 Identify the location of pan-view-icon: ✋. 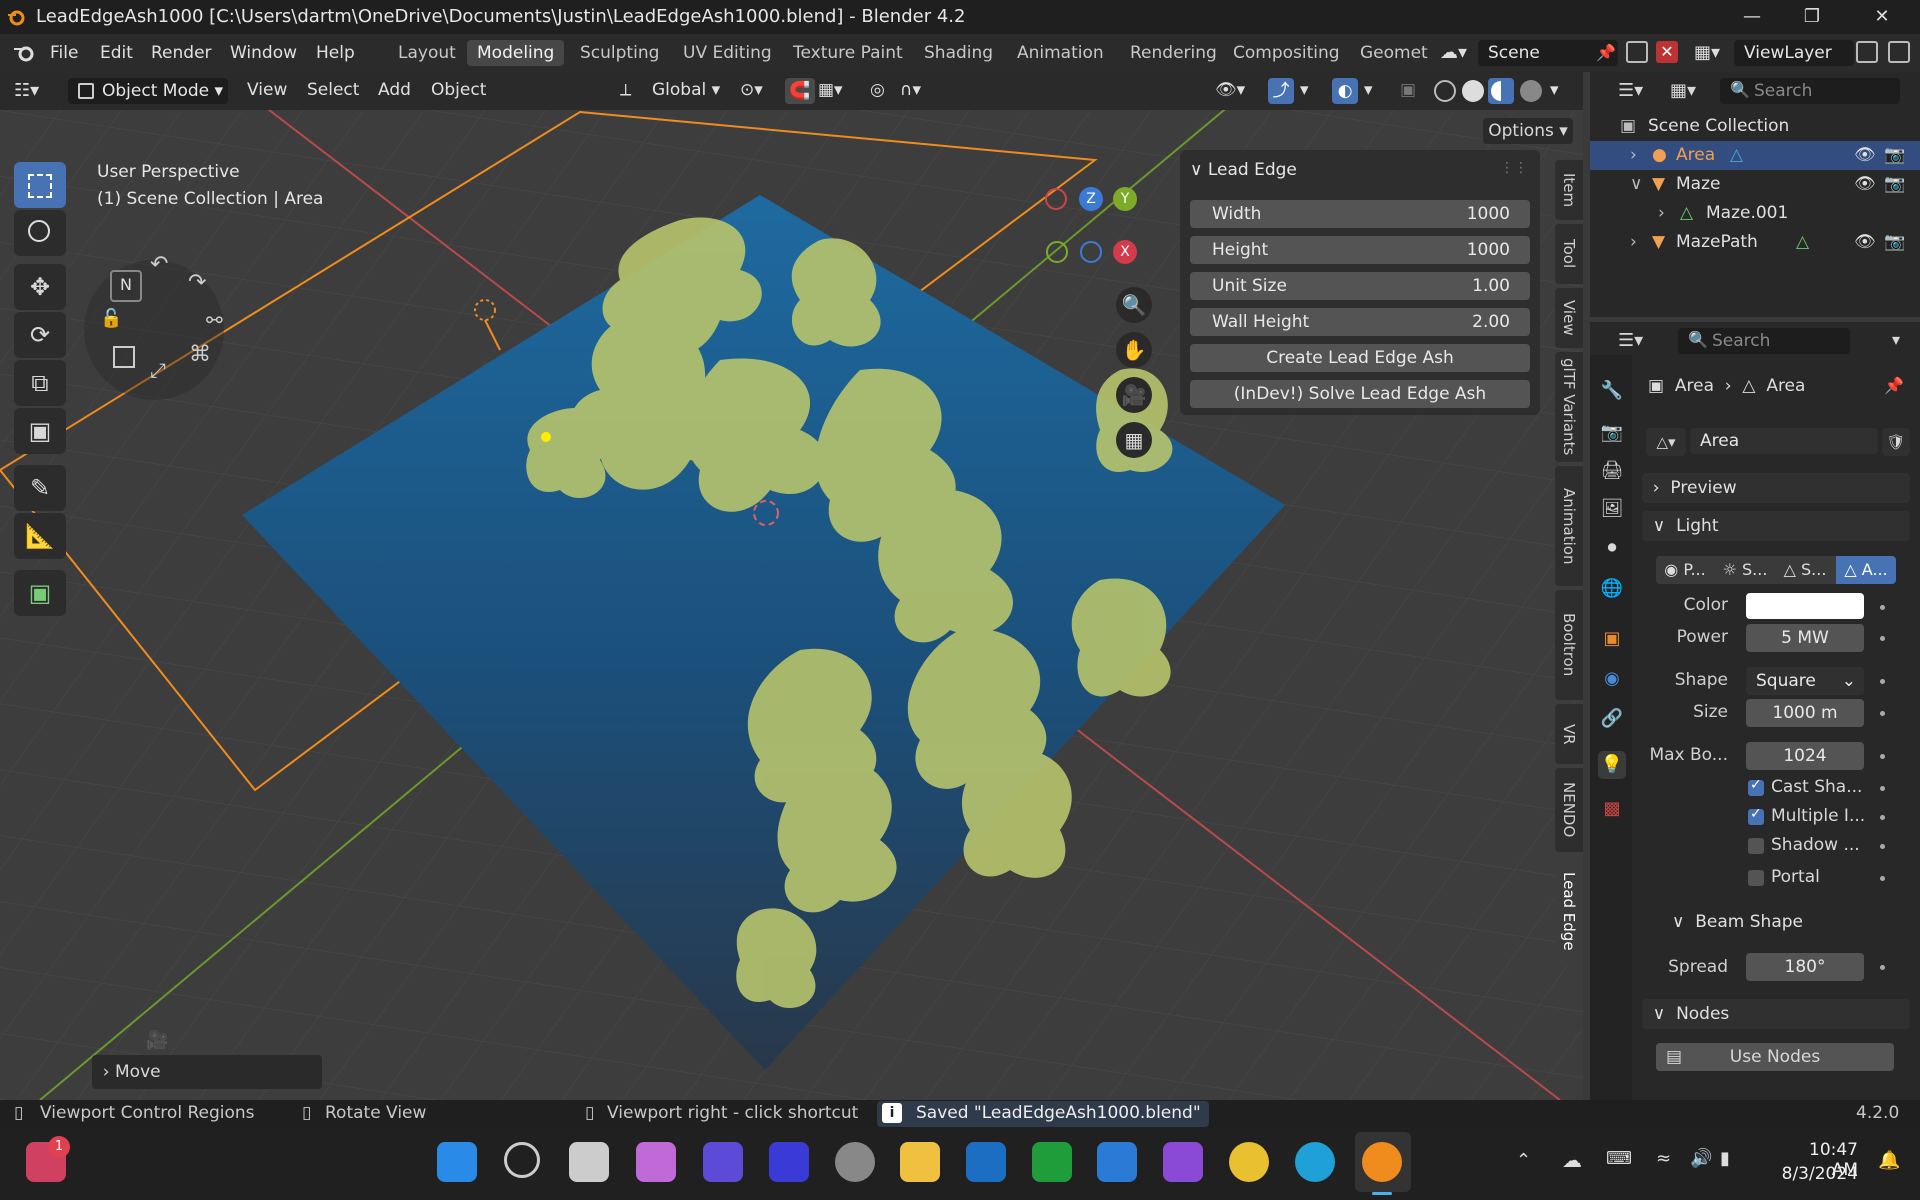
(1134, 350).